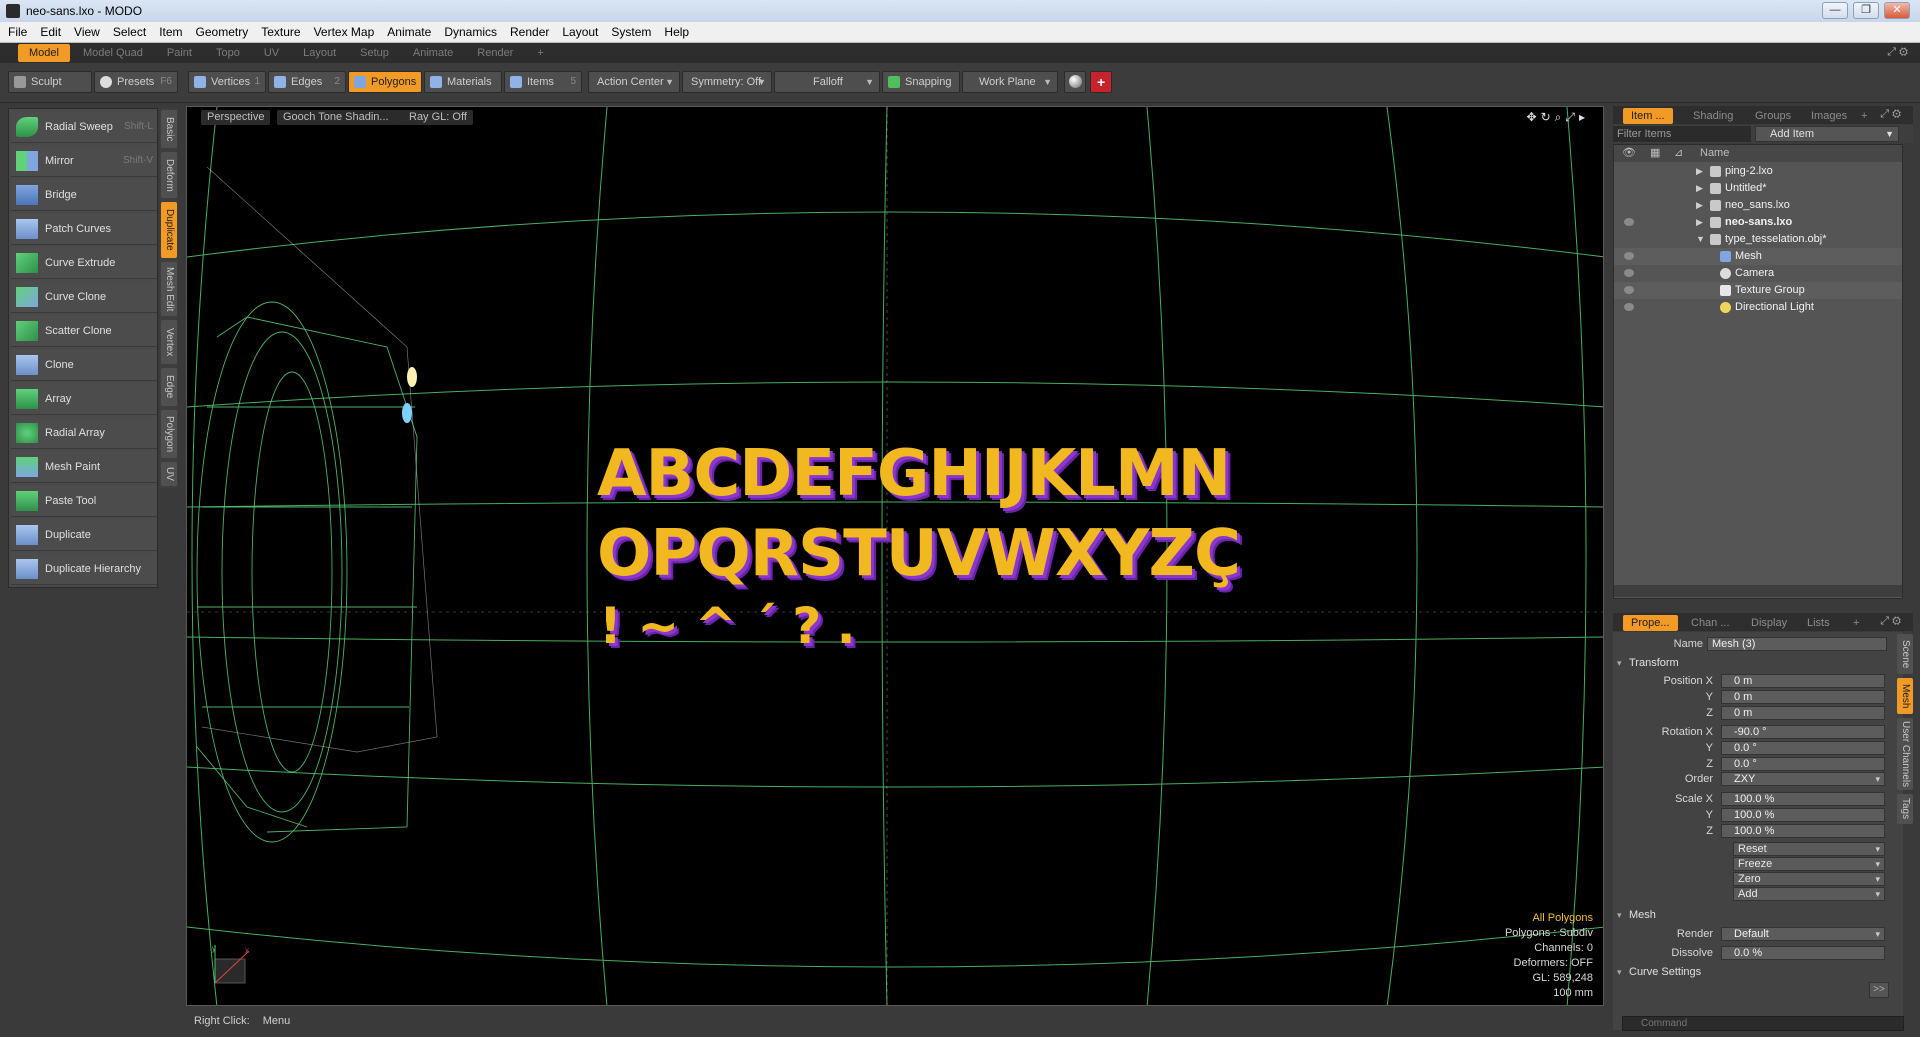 The height and width of the screenshot is (1037, 1920). I want to click on materials-button: Materials, so click(463, 82).